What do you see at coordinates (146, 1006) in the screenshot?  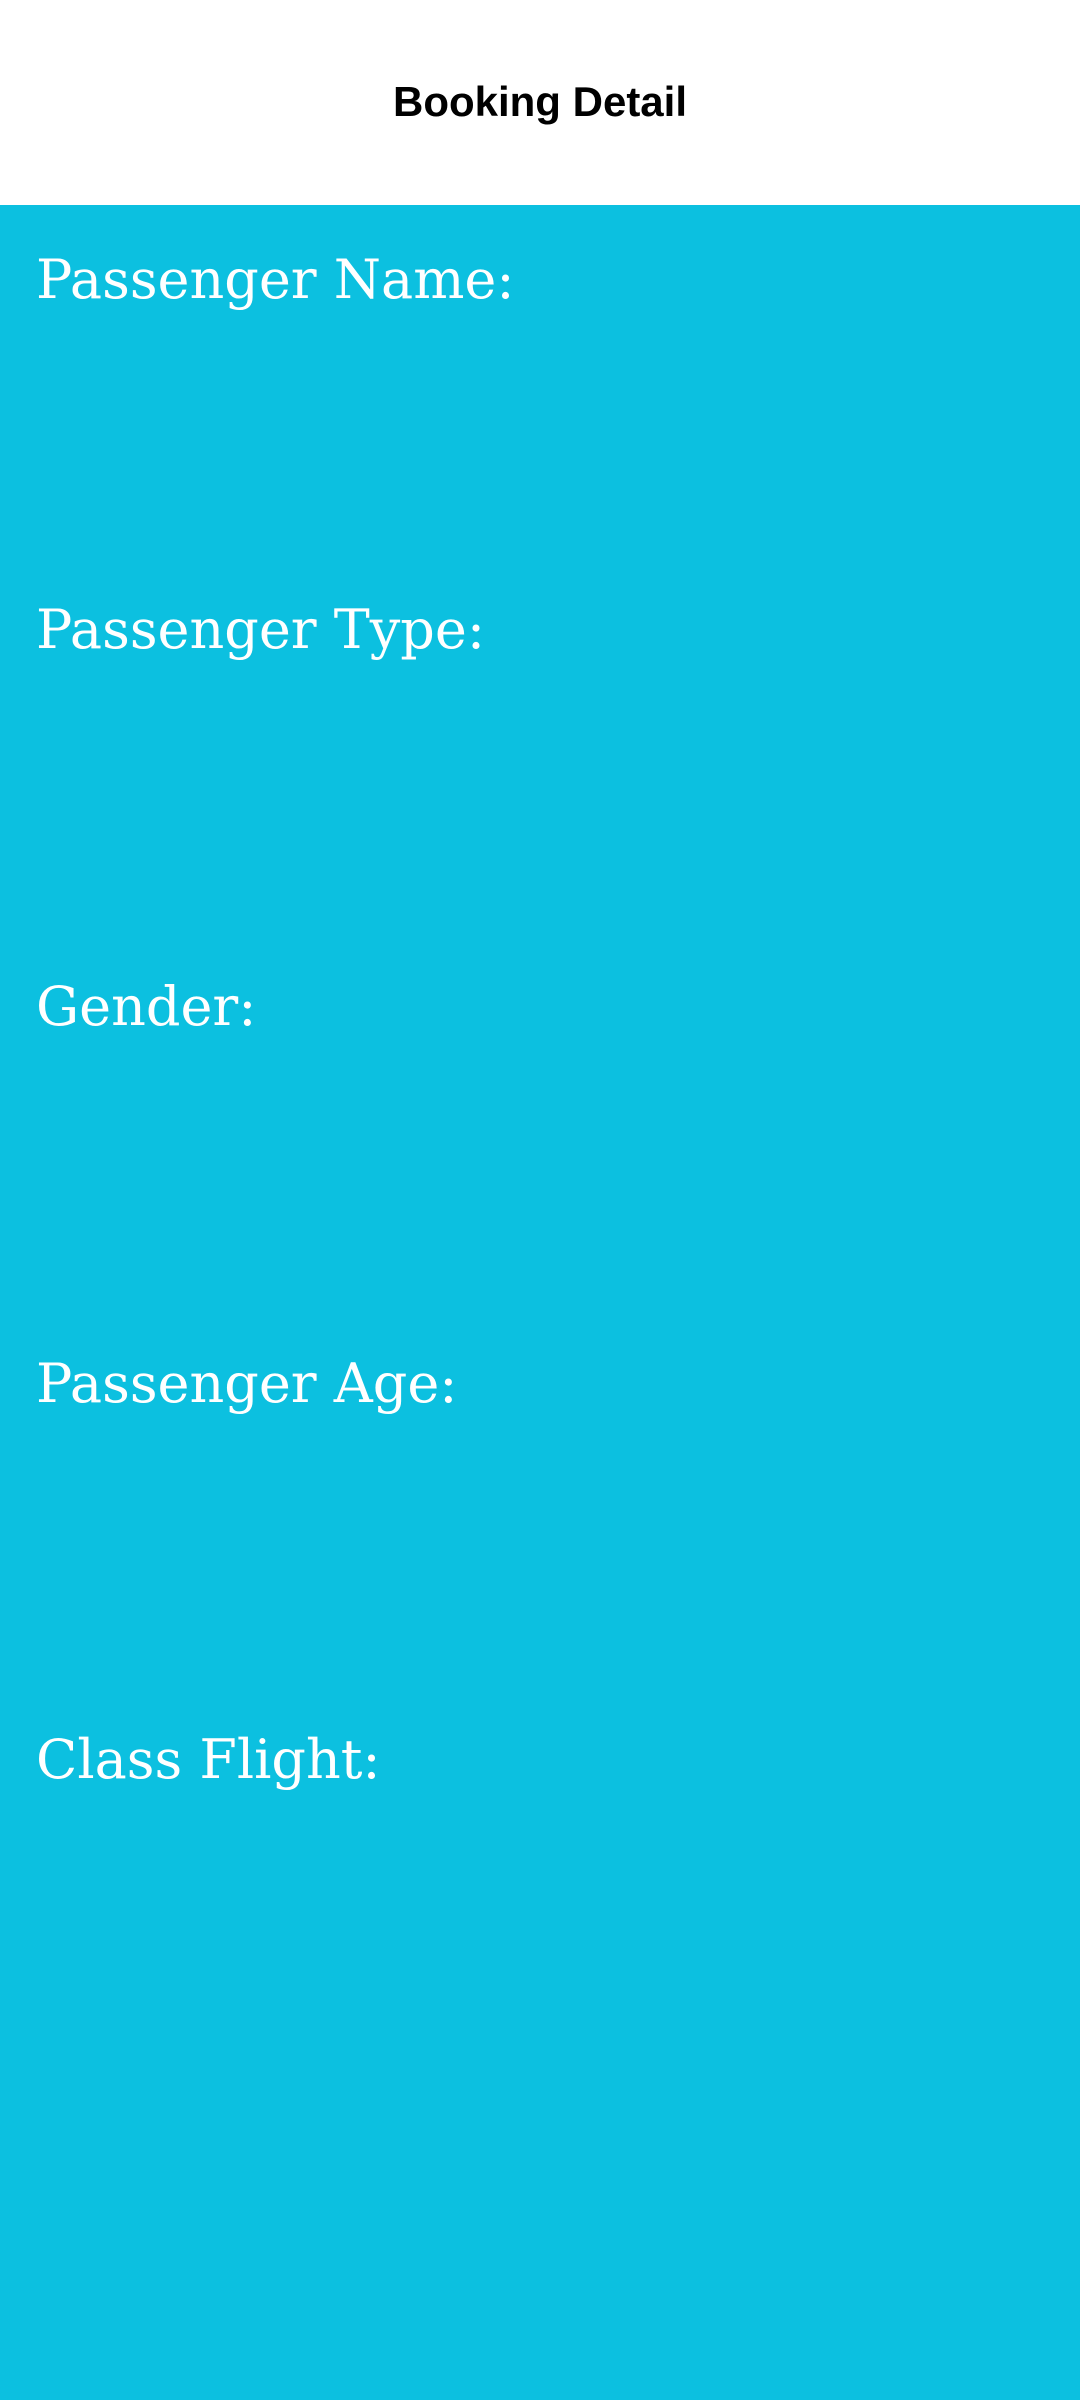 I see `gender-label: Gender:` at bounding box center [146, 1006].